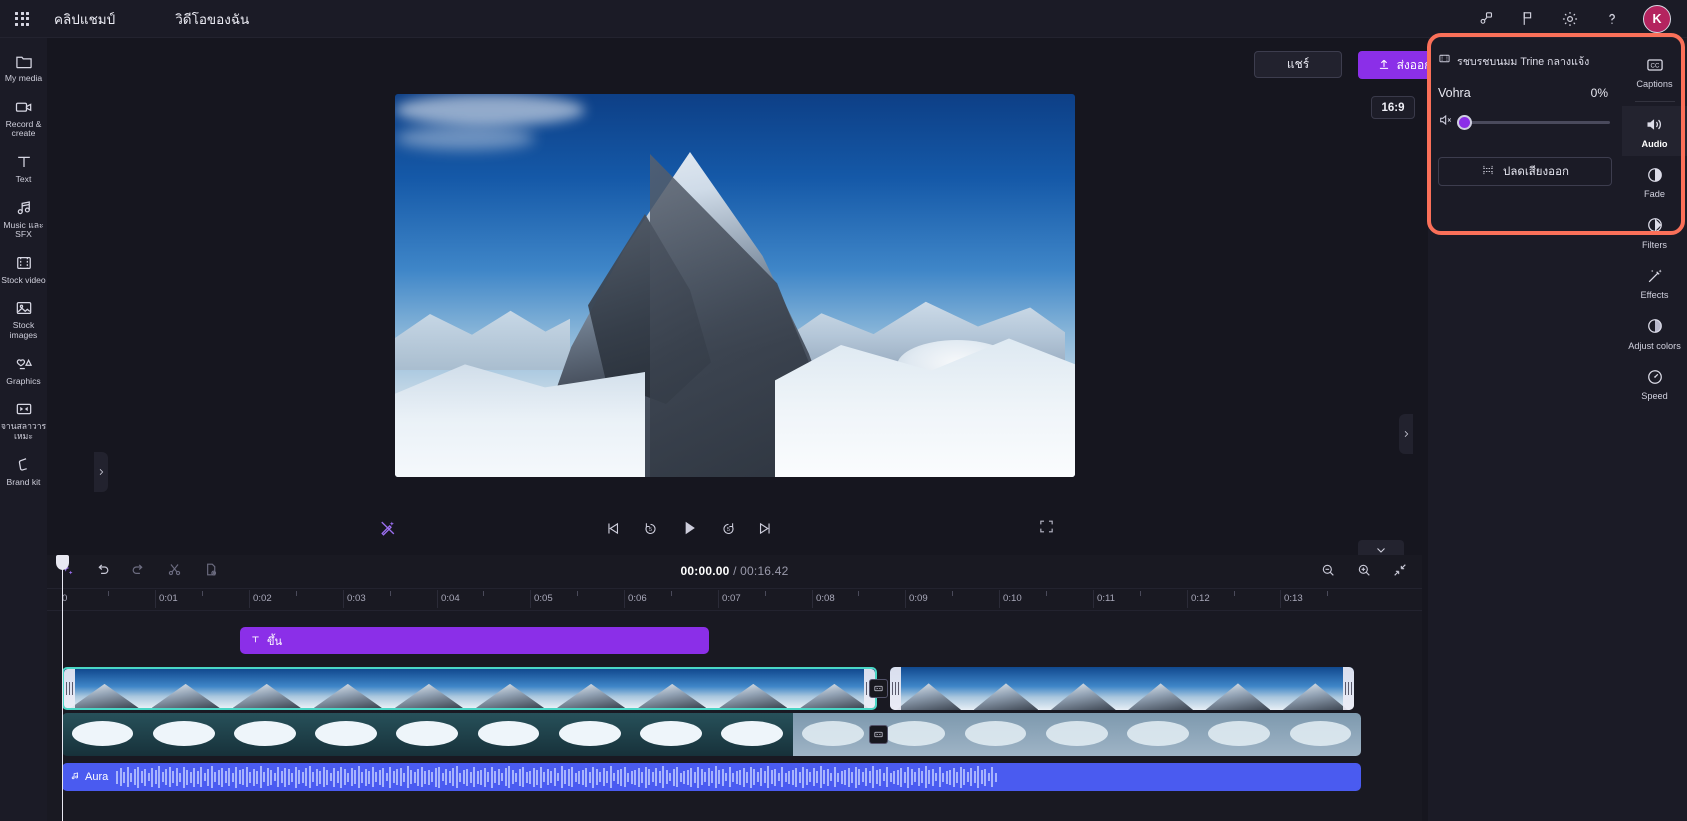 This screenshot has width=1687, height=821. Describe the element at coordinates (24, 308) in the screenshot. I see `image-icon` at that location.